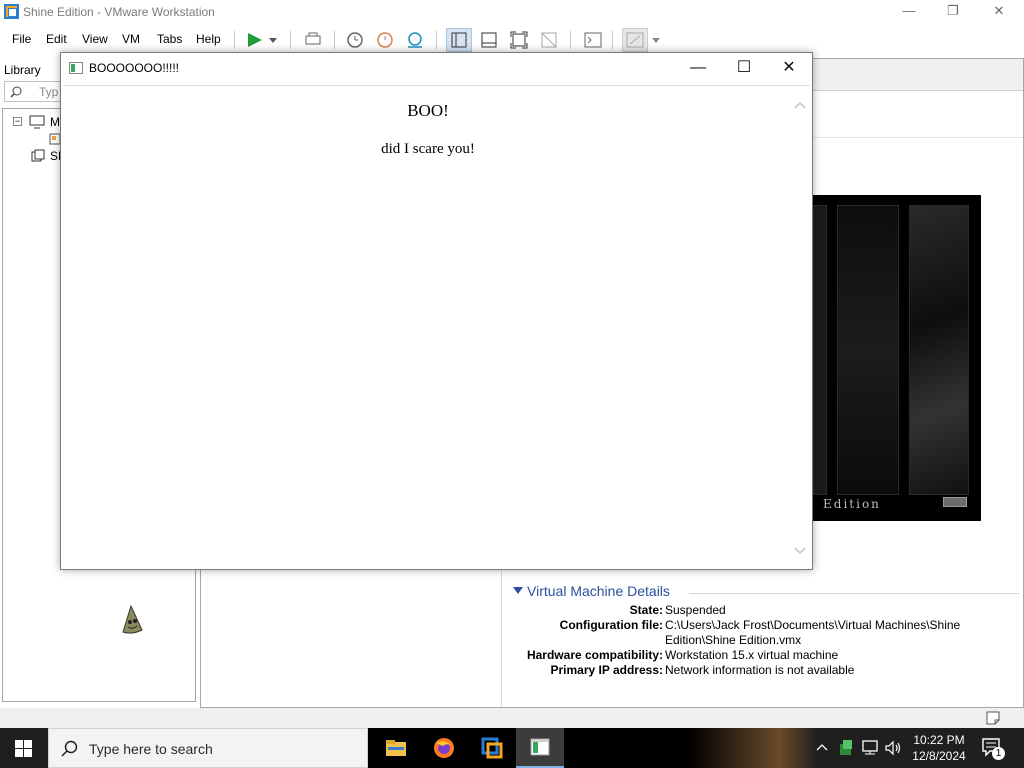 This screenshot has width=1024, height=768. I want to click on menubar: File Edit View VM Tabs Help, so click(512, 40).